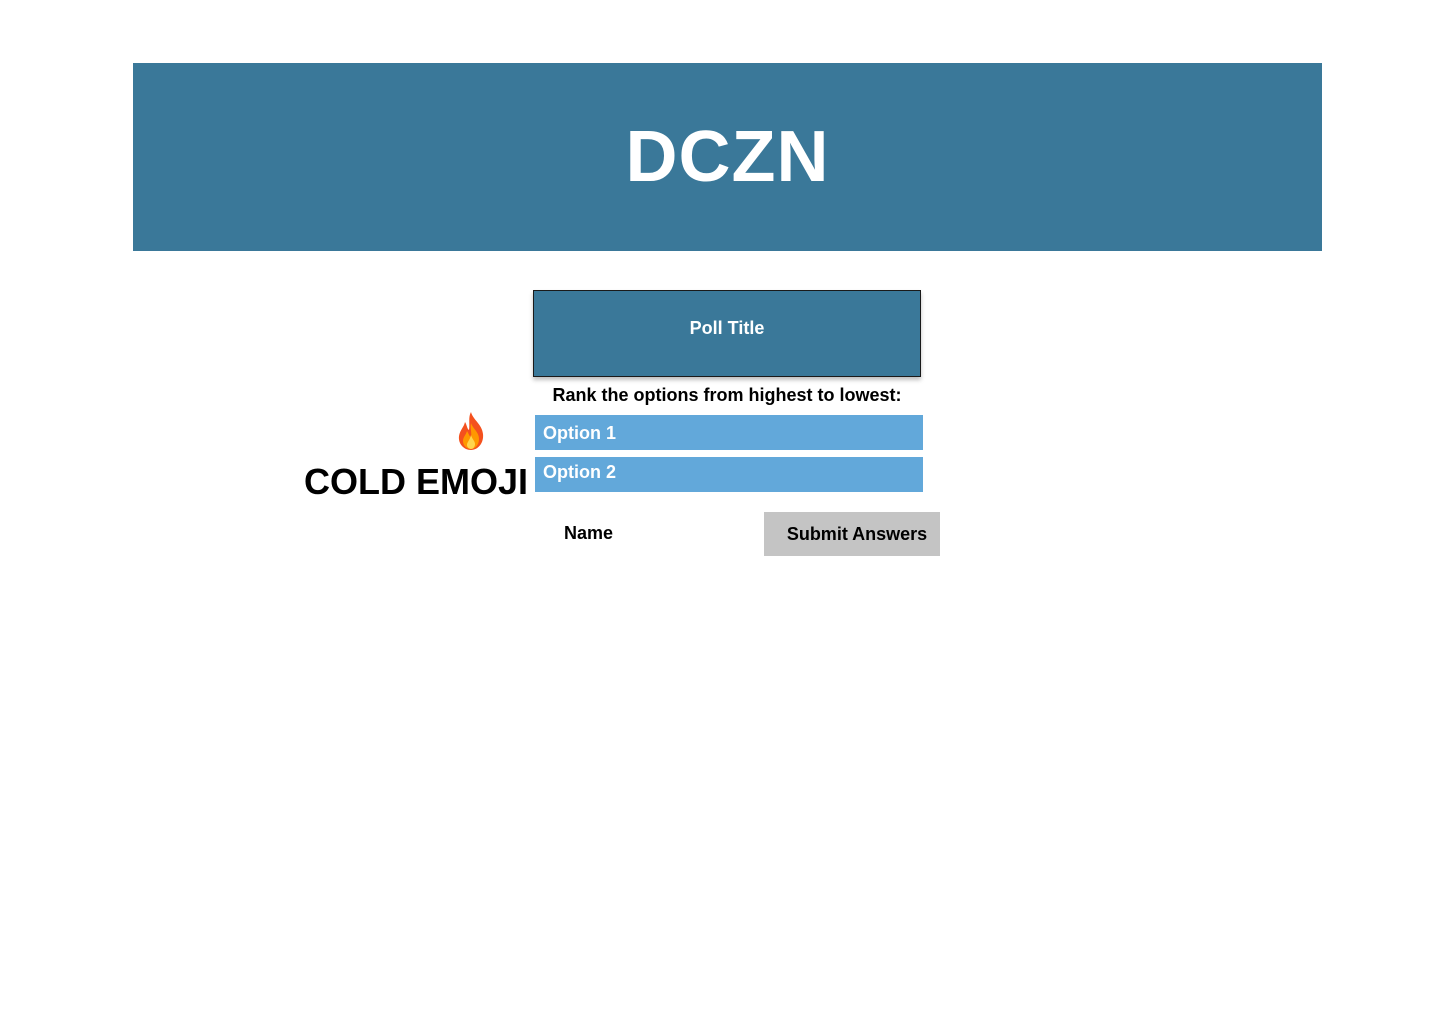 Image resolution: width=1440 pixels, height=1024 pixels. I want to click on name-label: Name, so click(589, 533).